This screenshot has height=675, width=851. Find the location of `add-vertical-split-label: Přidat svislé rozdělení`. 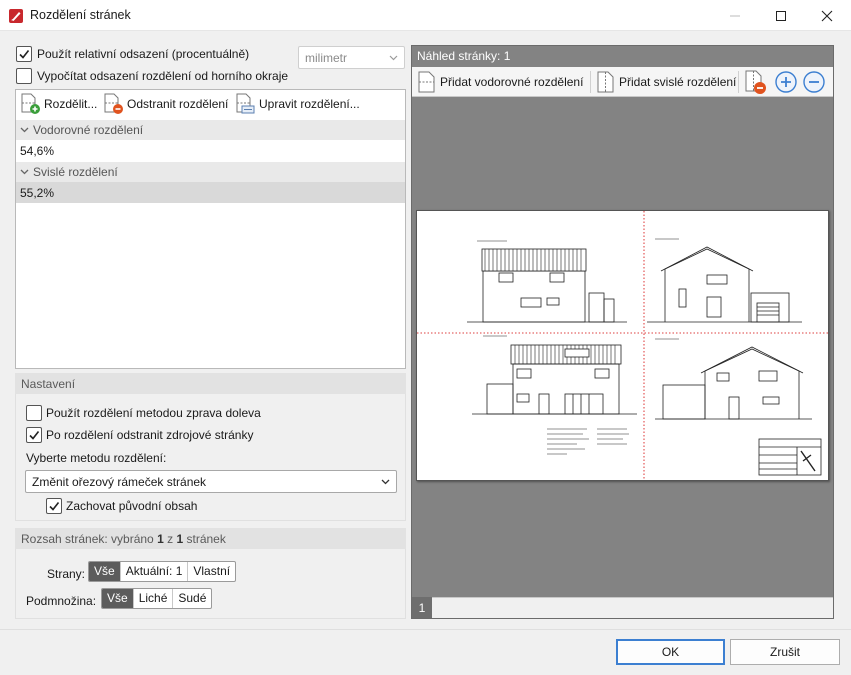

add-vertical-split-label: Přidat svislé rozdělení is located at coordinates (678, 82).